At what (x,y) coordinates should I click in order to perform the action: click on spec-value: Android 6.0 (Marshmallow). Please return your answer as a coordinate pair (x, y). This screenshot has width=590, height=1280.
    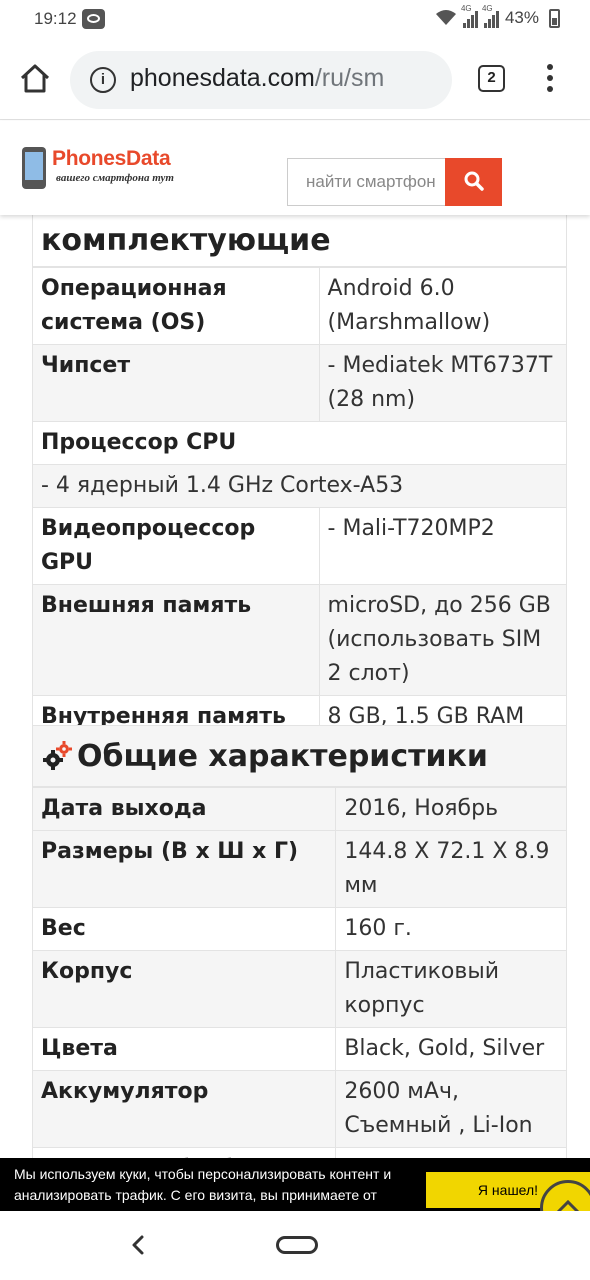
    Looking at the image, I should click on (443, 306).